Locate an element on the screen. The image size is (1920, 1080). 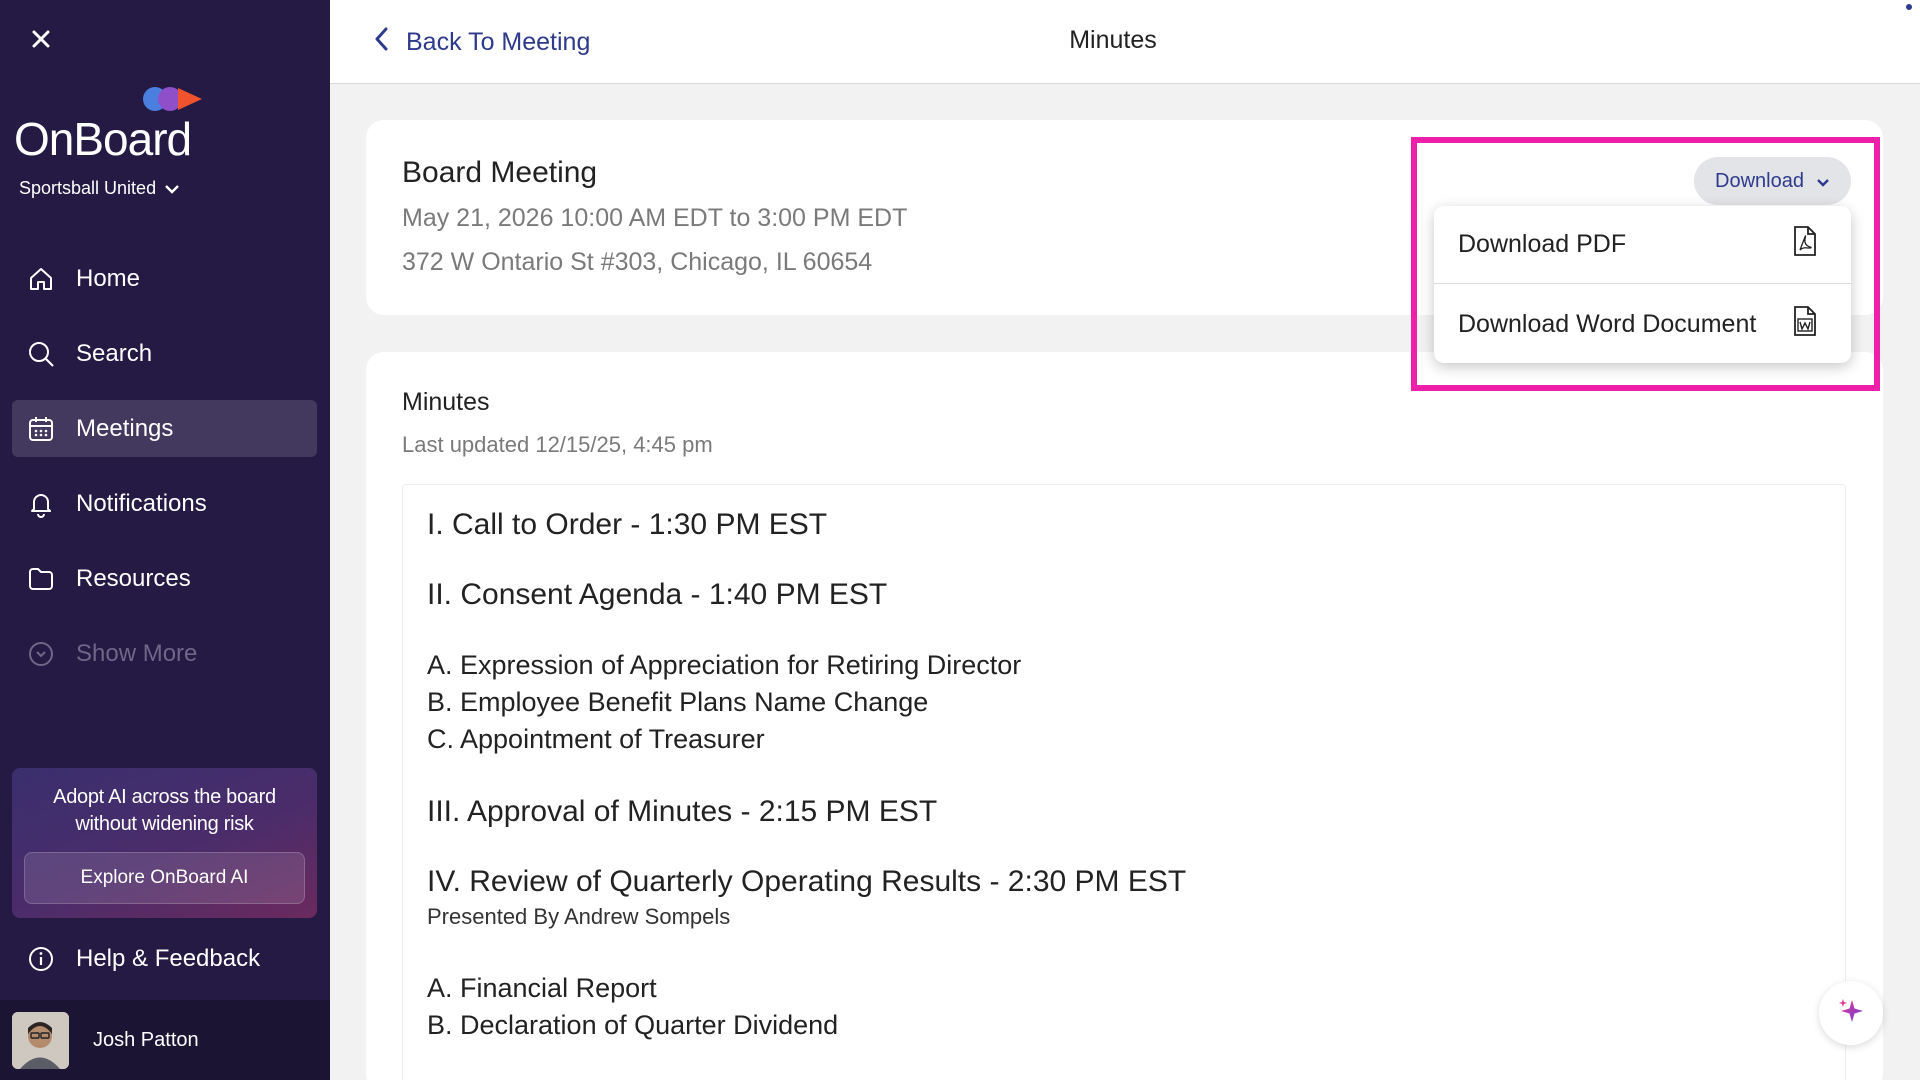
top-bar: Back To Meeting Minutes is located at coordinates (1125, 42).